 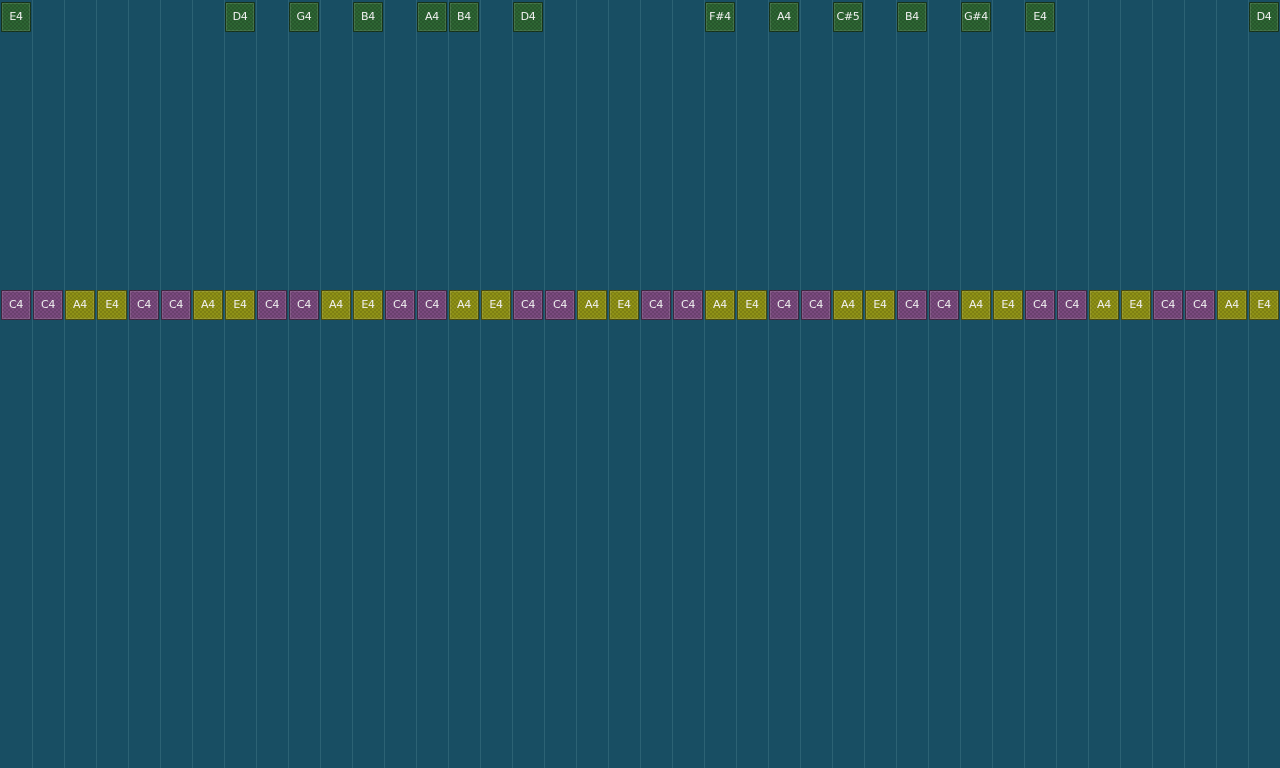 What do you see at coordinates (976, 17) in the screenshot?
I see `melody-track-note: G#4` at bounding box center [976, 17].